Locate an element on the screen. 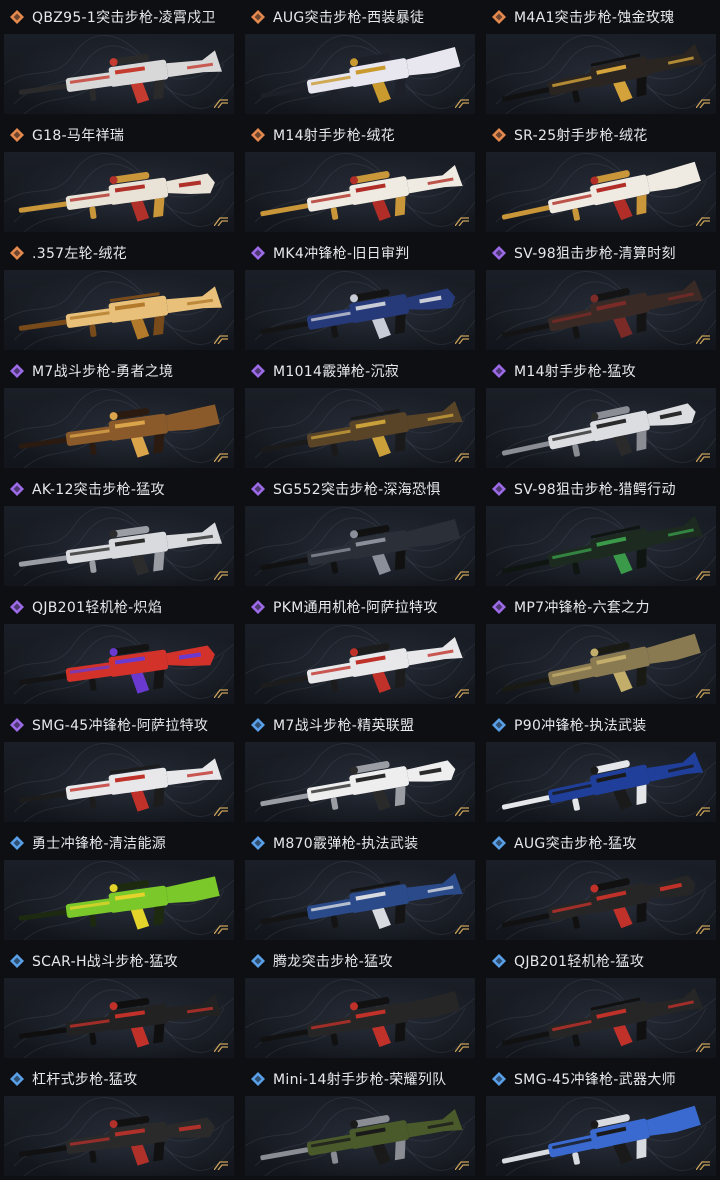 This screenshot has height=1180, width=720. skin-name: QJB201轻机枪-猛攻 is located at coordinates (579, 962).